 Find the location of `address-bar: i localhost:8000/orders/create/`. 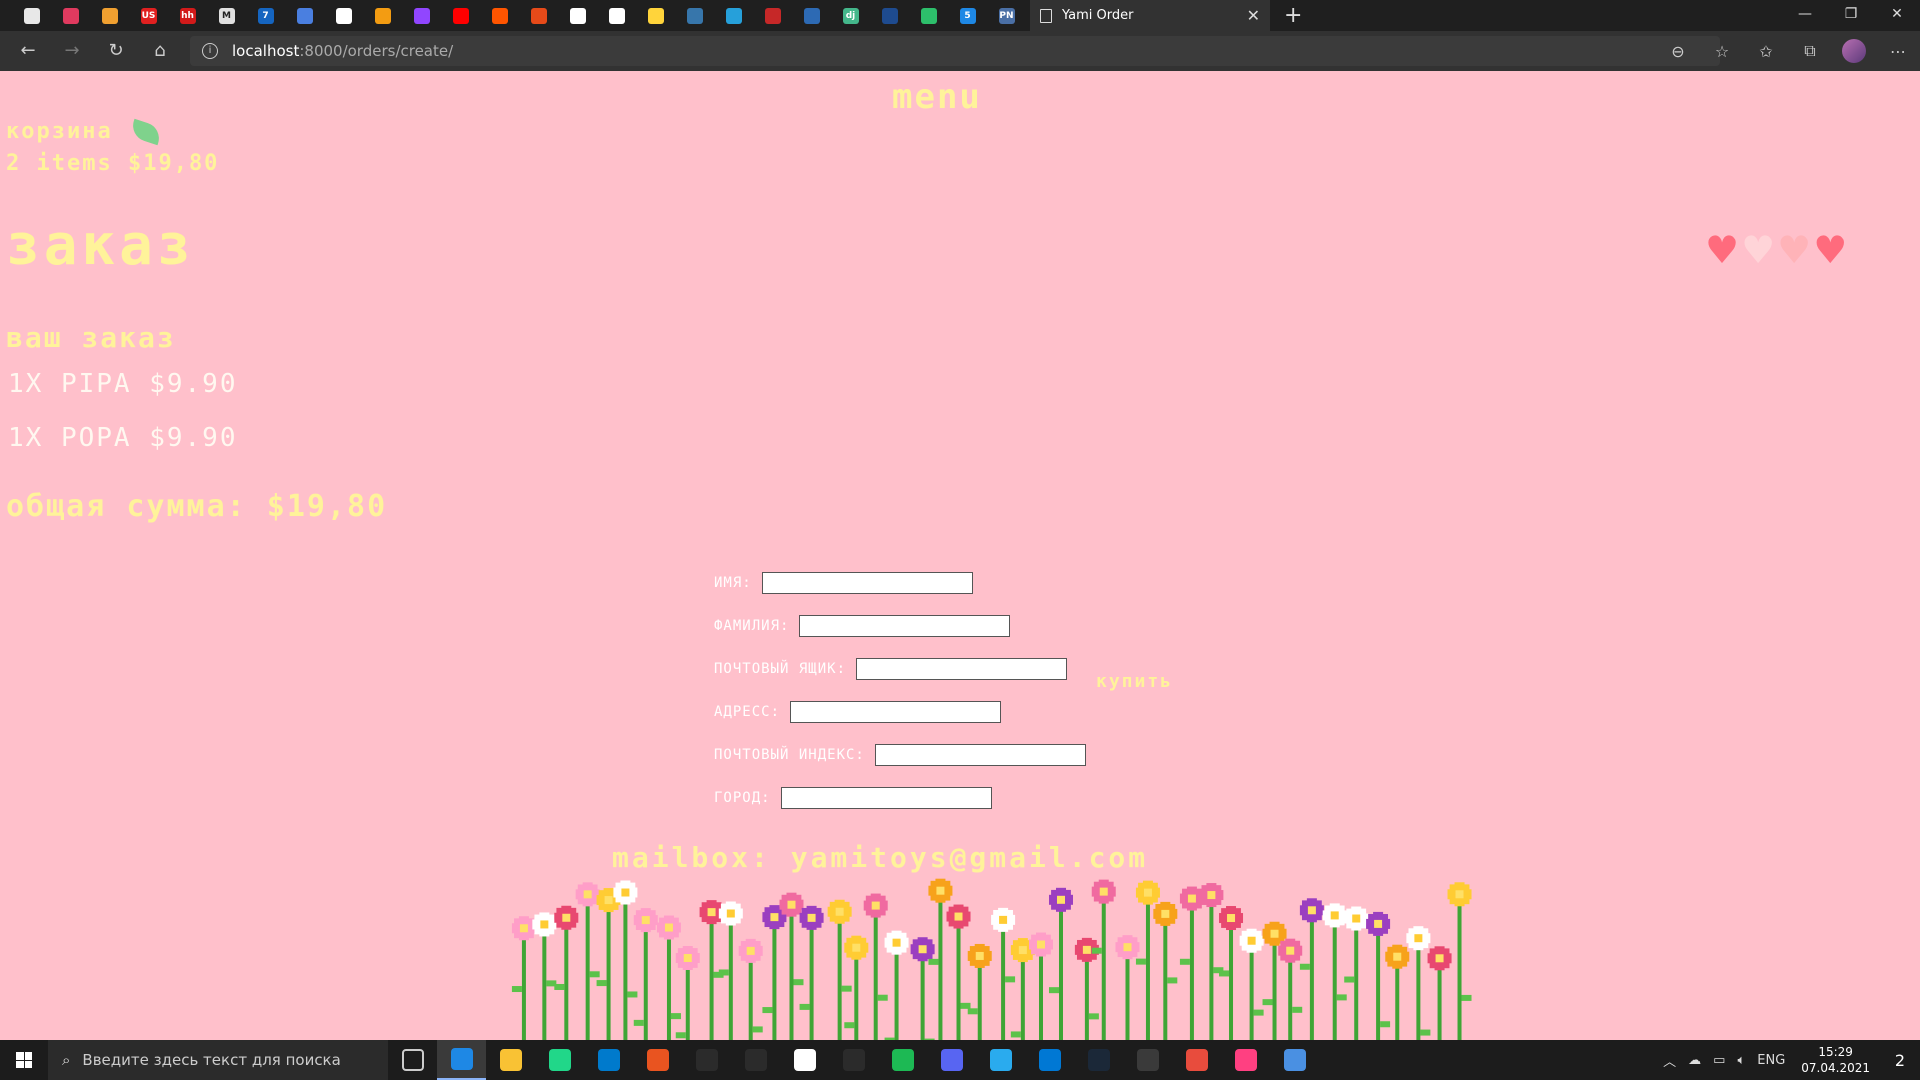

address-bar: i localhost:8000/orders/create/ is located at coordinates (955, 51).